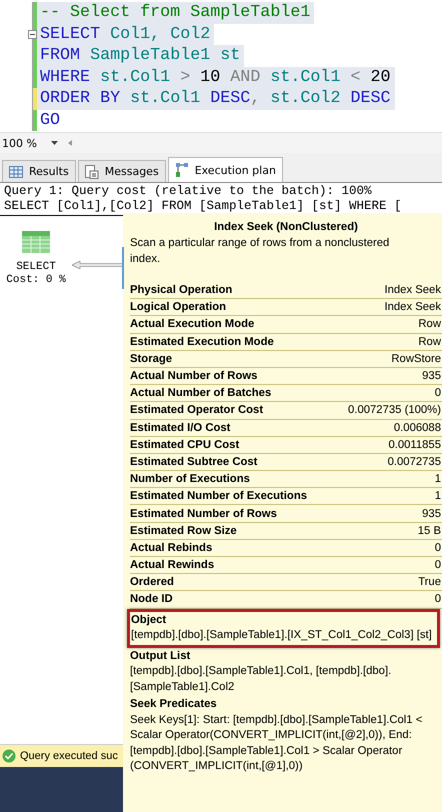  What do you see at coordinates (203, 514) in the screenshot?
I see `property-label: Estimated Number of Rows` at bounding box center [203, 514].